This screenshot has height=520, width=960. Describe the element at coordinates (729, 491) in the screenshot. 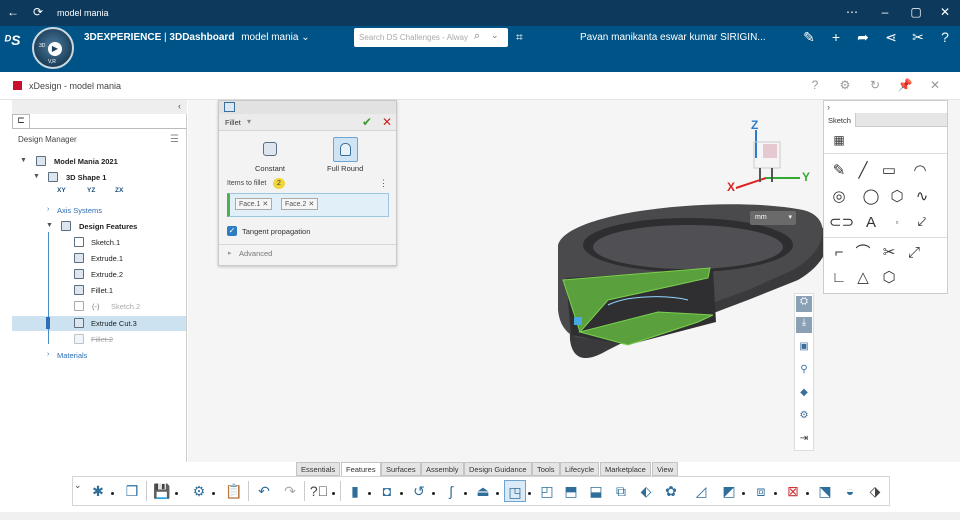

I see `split-icon: ◩` at that location.